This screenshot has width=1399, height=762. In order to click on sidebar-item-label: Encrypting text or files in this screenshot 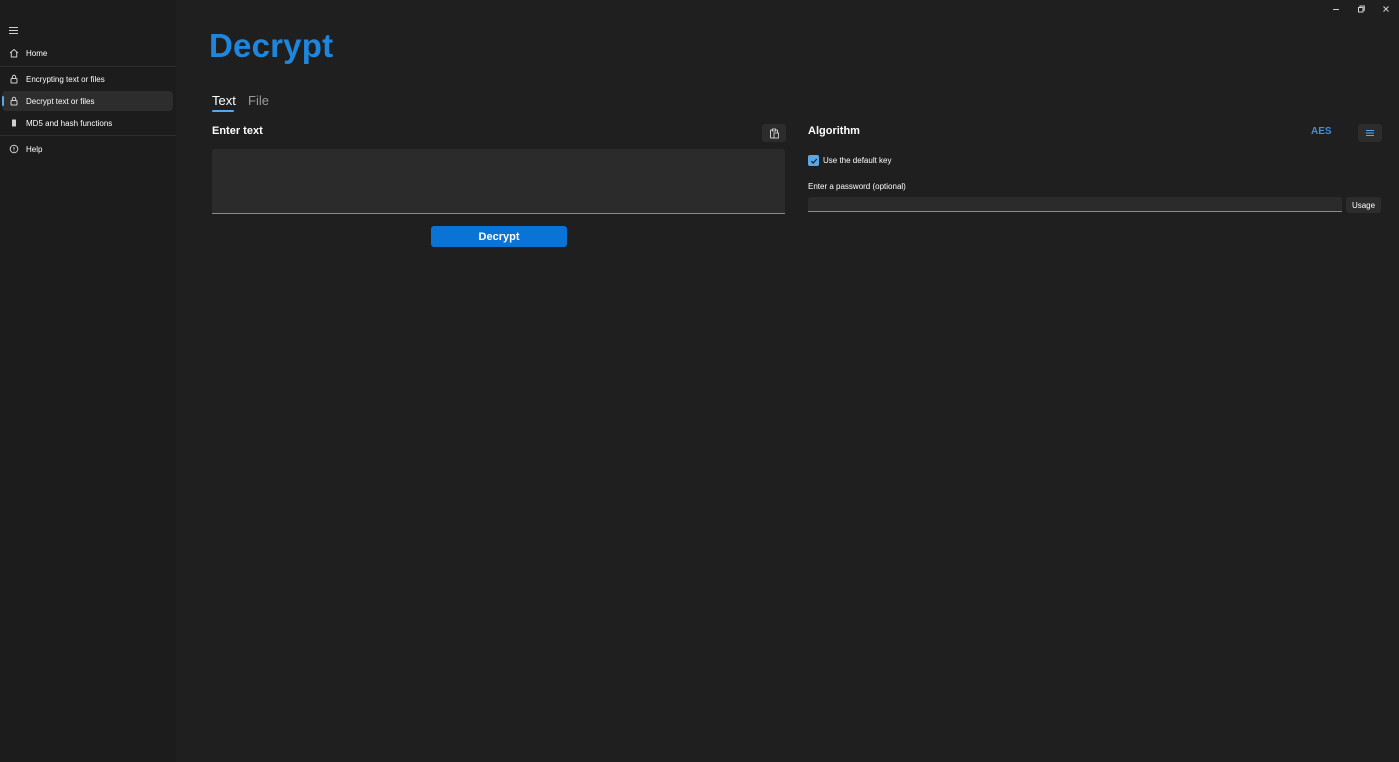, I will do `click(65, 79)`.